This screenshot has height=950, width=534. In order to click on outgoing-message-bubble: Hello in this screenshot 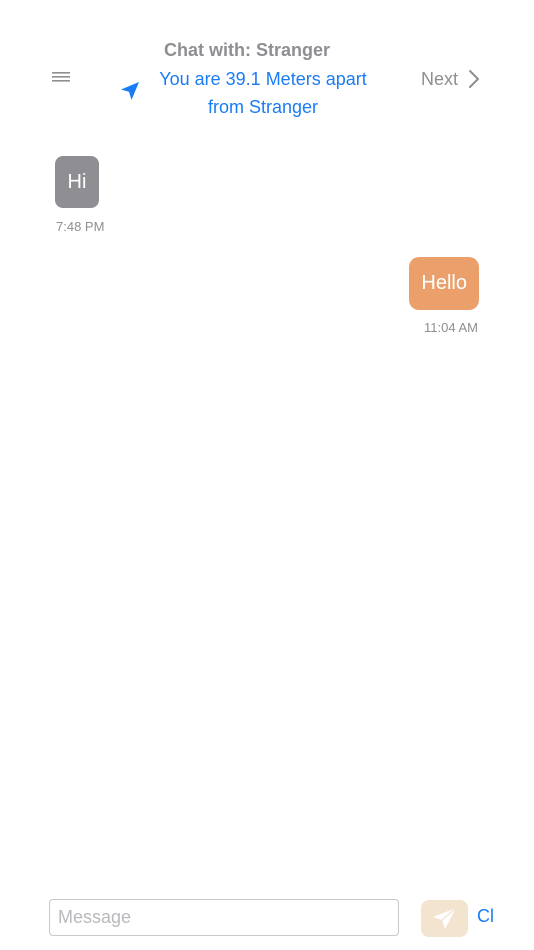, I will do `click(444, 283)`.